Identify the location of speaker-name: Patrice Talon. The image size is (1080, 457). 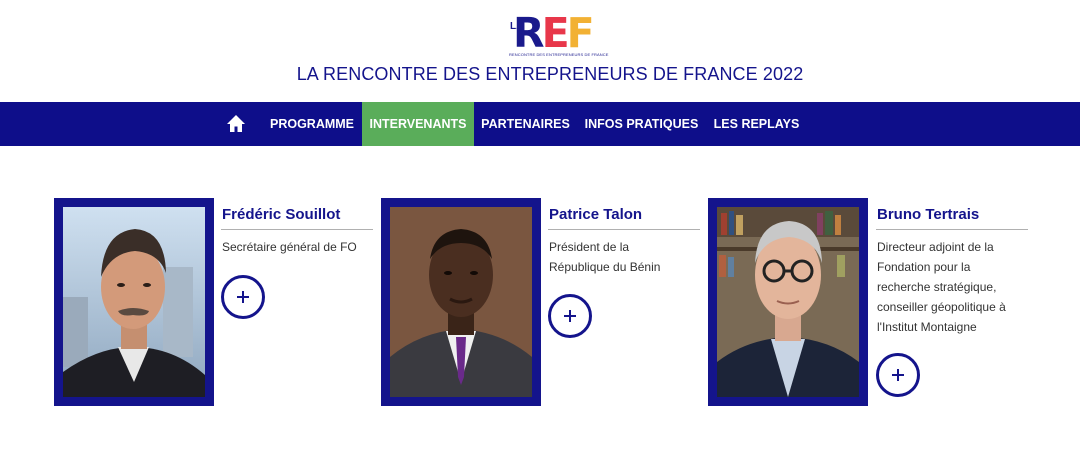
(595, 214).